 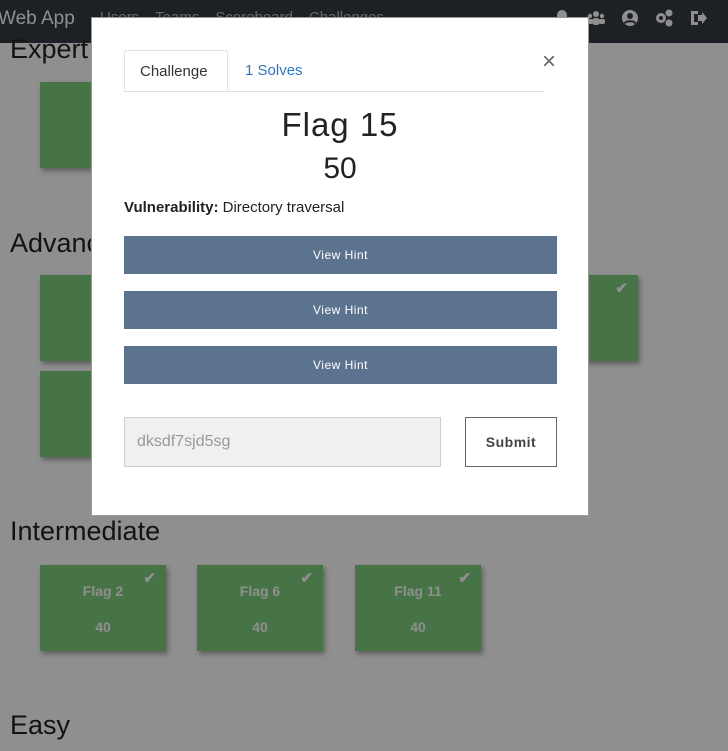 I want to click on tab-solves: 1 Solves, so click(x=274, y=70).